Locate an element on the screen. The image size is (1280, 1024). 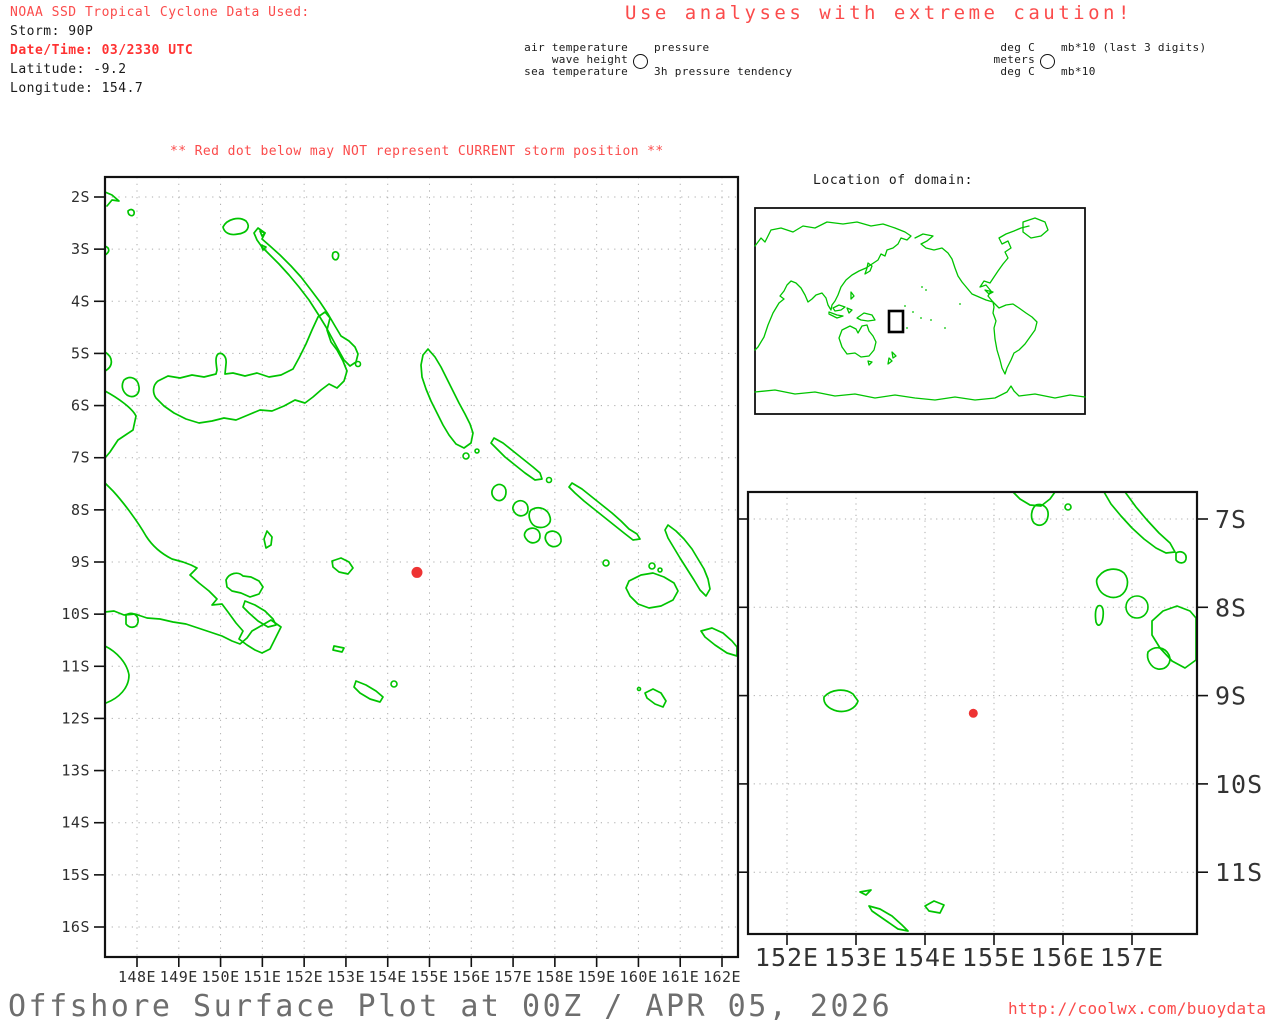
main-lat-tick-label: 7S is located at coordinates (80, 458).